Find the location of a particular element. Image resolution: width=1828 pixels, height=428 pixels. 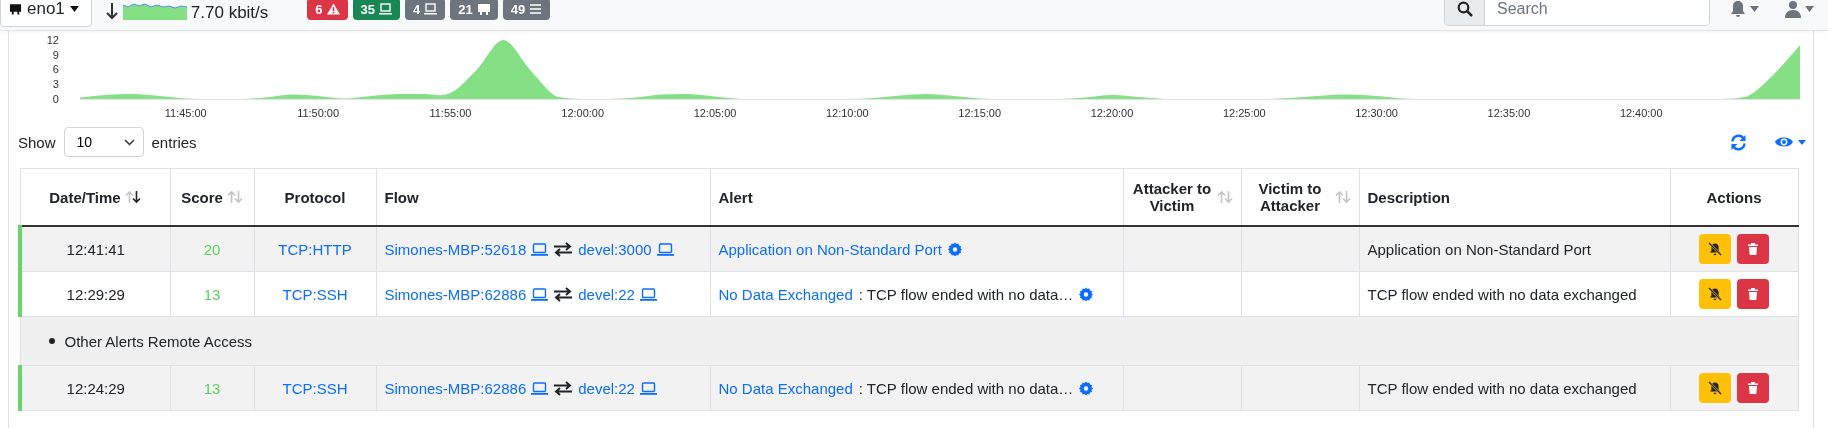

host-link: devel:3000 is located at coordinates (615, 249).